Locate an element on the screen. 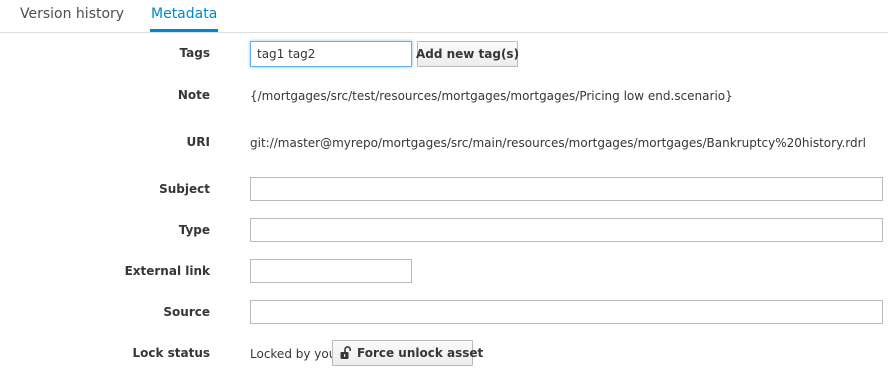 The height and width of the screenshot is (369, 888). tab-metadata: Metadata is located at coordinates (184, 16).